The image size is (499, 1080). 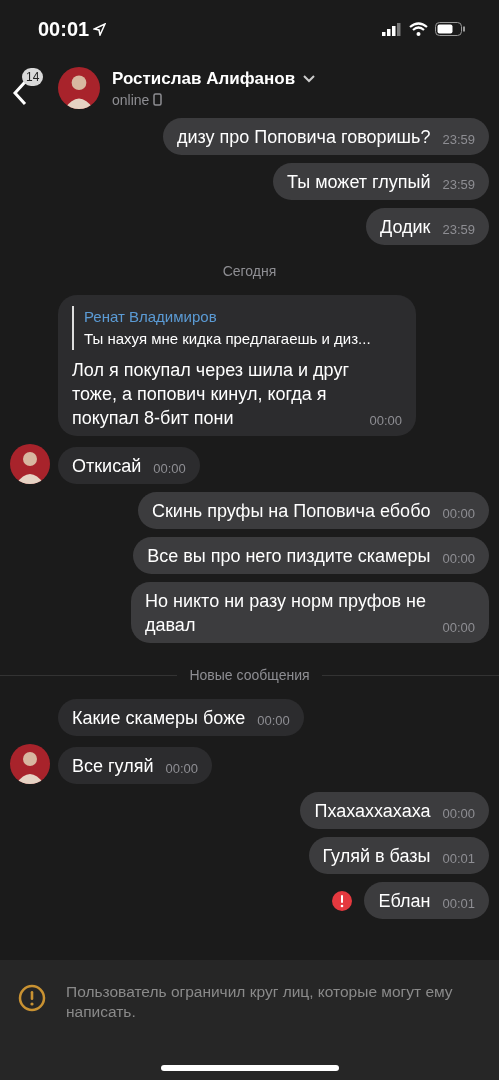 I want to click on error-icon, so click(x=342, y=900).